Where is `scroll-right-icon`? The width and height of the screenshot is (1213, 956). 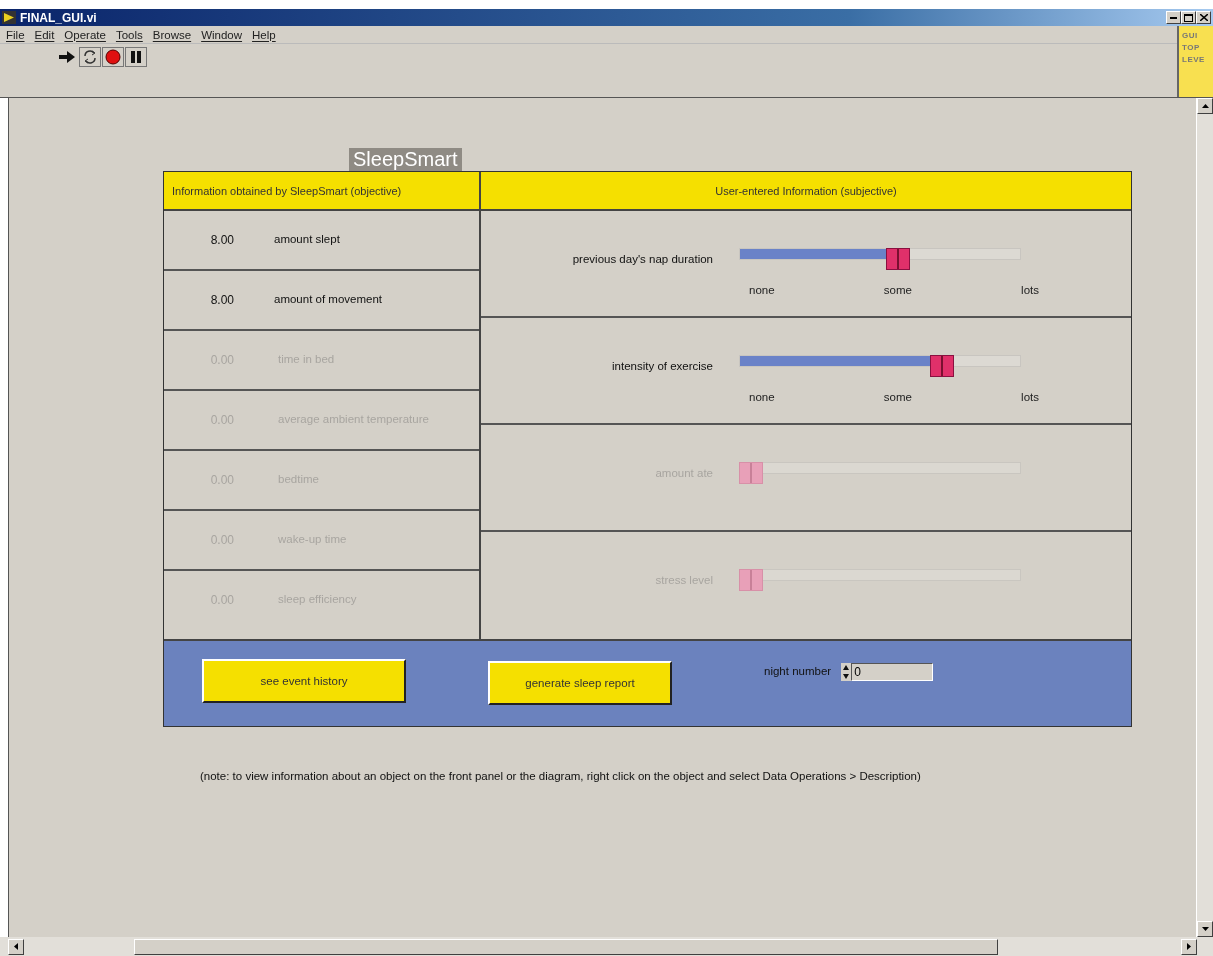
scroll-right-icon is located at coordinates (1189, 946).